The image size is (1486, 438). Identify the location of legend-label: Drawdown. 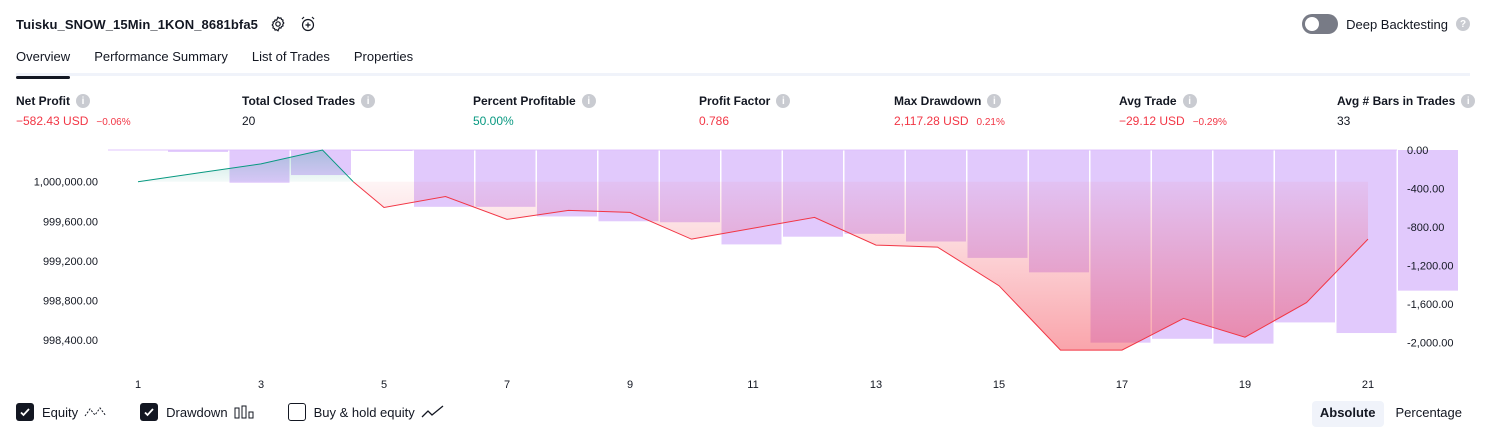
(197, 412).